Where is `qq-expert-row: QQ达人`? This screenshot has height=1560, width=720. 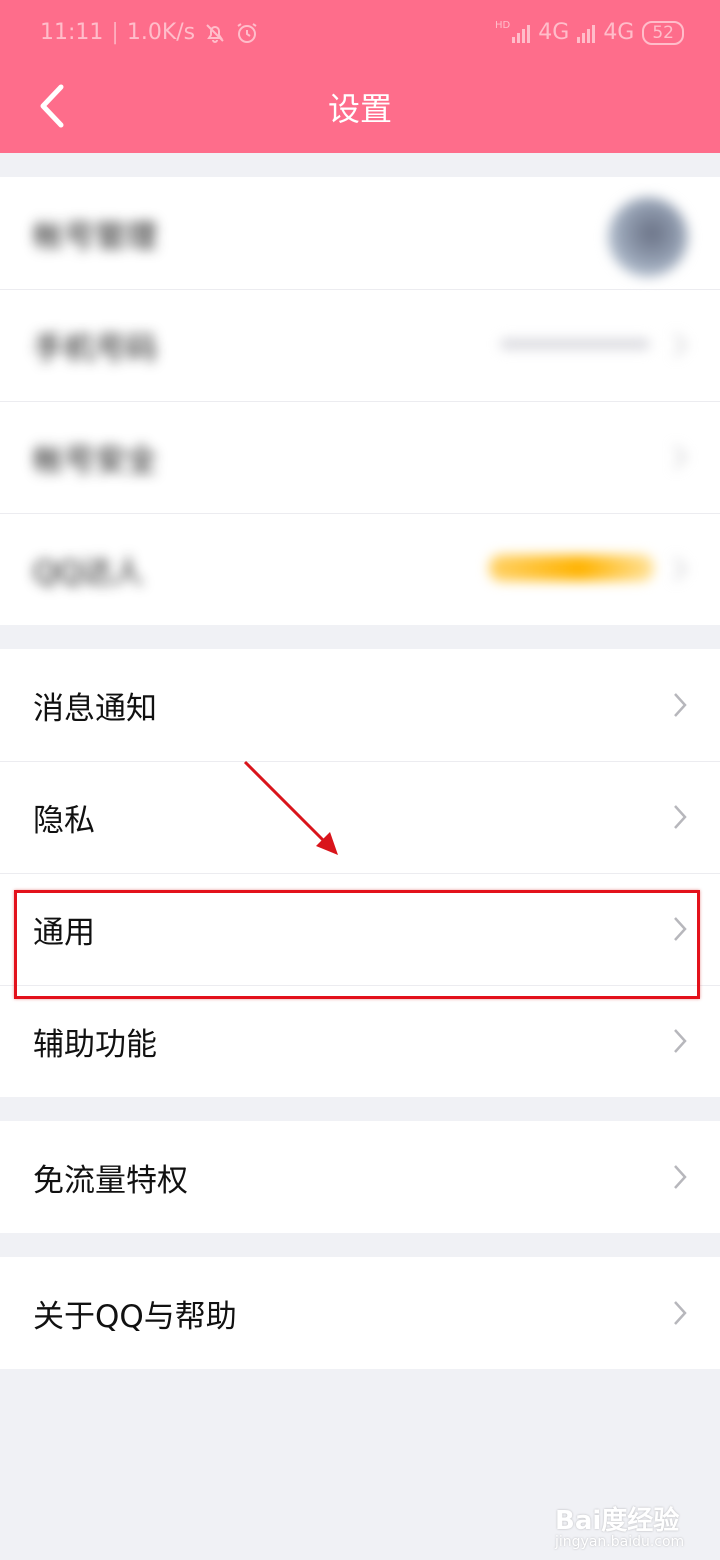
qq-expert-row: QQ达人 is located at coordinates (360, 569).